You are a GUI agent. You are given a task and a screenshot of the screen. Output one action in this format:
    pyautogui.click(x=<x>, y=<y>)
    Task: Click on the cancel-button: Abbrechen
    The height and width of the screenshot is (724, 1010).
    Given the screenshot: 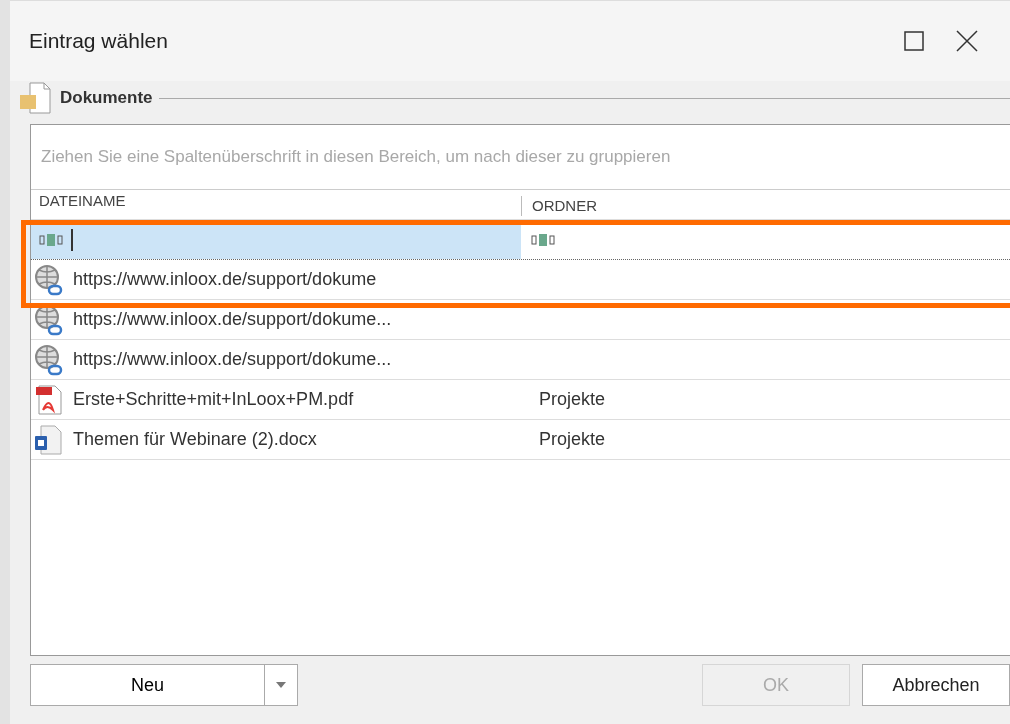 What is the action you would take?
    pyautogui.click(x=936, y=685)
    